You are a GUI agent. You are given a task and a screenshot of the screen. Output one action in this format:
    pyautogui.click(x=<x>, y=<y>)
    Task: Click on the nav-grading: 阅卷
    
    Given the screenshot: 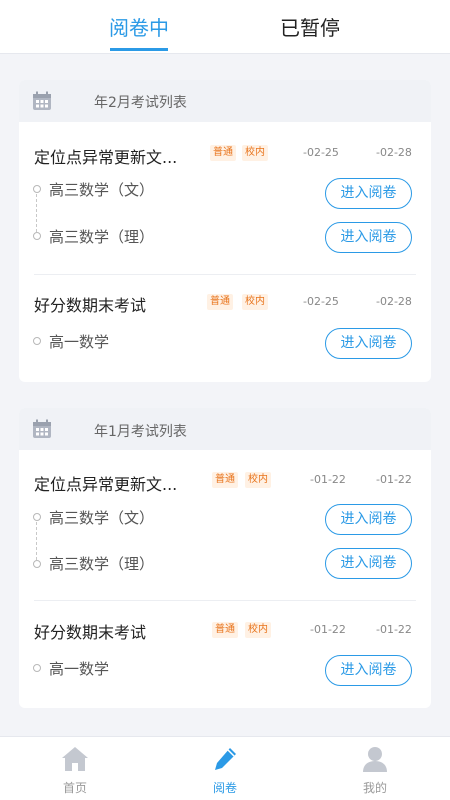 What is the action you would take?
    pyautogui.click(x=225, y=768)
    